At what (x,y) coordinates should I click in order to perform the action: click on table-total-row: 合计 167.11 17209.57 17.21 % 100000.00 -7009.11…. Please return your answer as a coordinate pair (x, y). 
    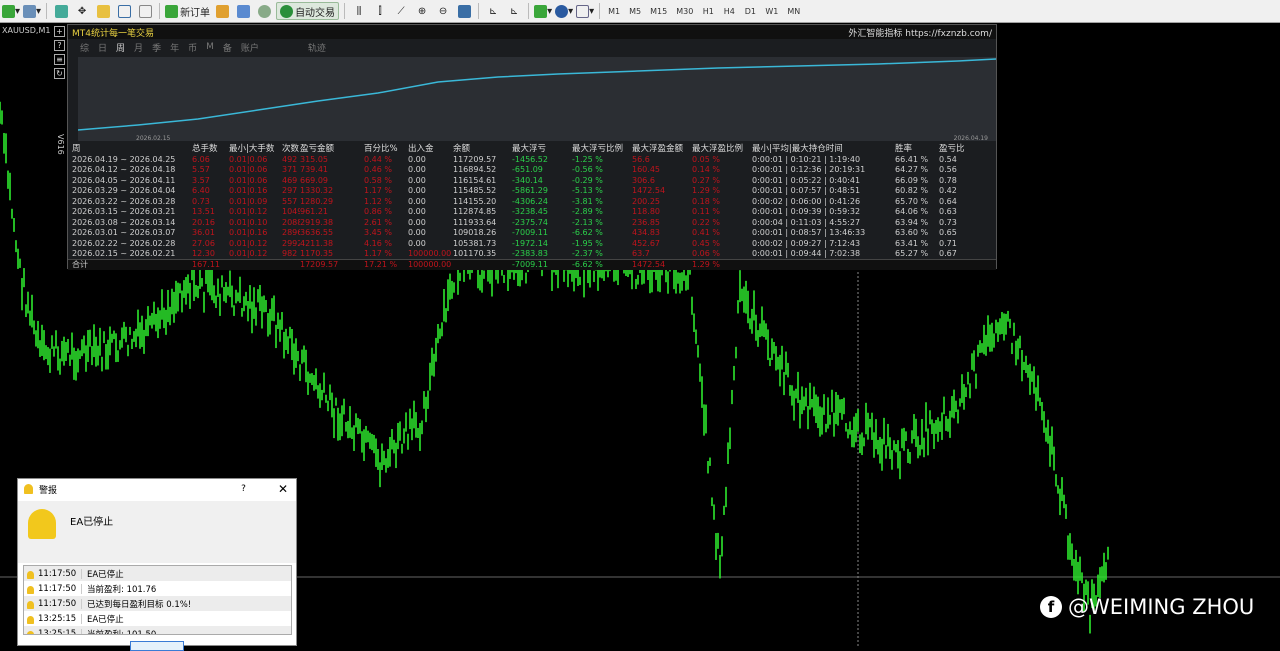
    Looking at the image, I should click on (532, 264).